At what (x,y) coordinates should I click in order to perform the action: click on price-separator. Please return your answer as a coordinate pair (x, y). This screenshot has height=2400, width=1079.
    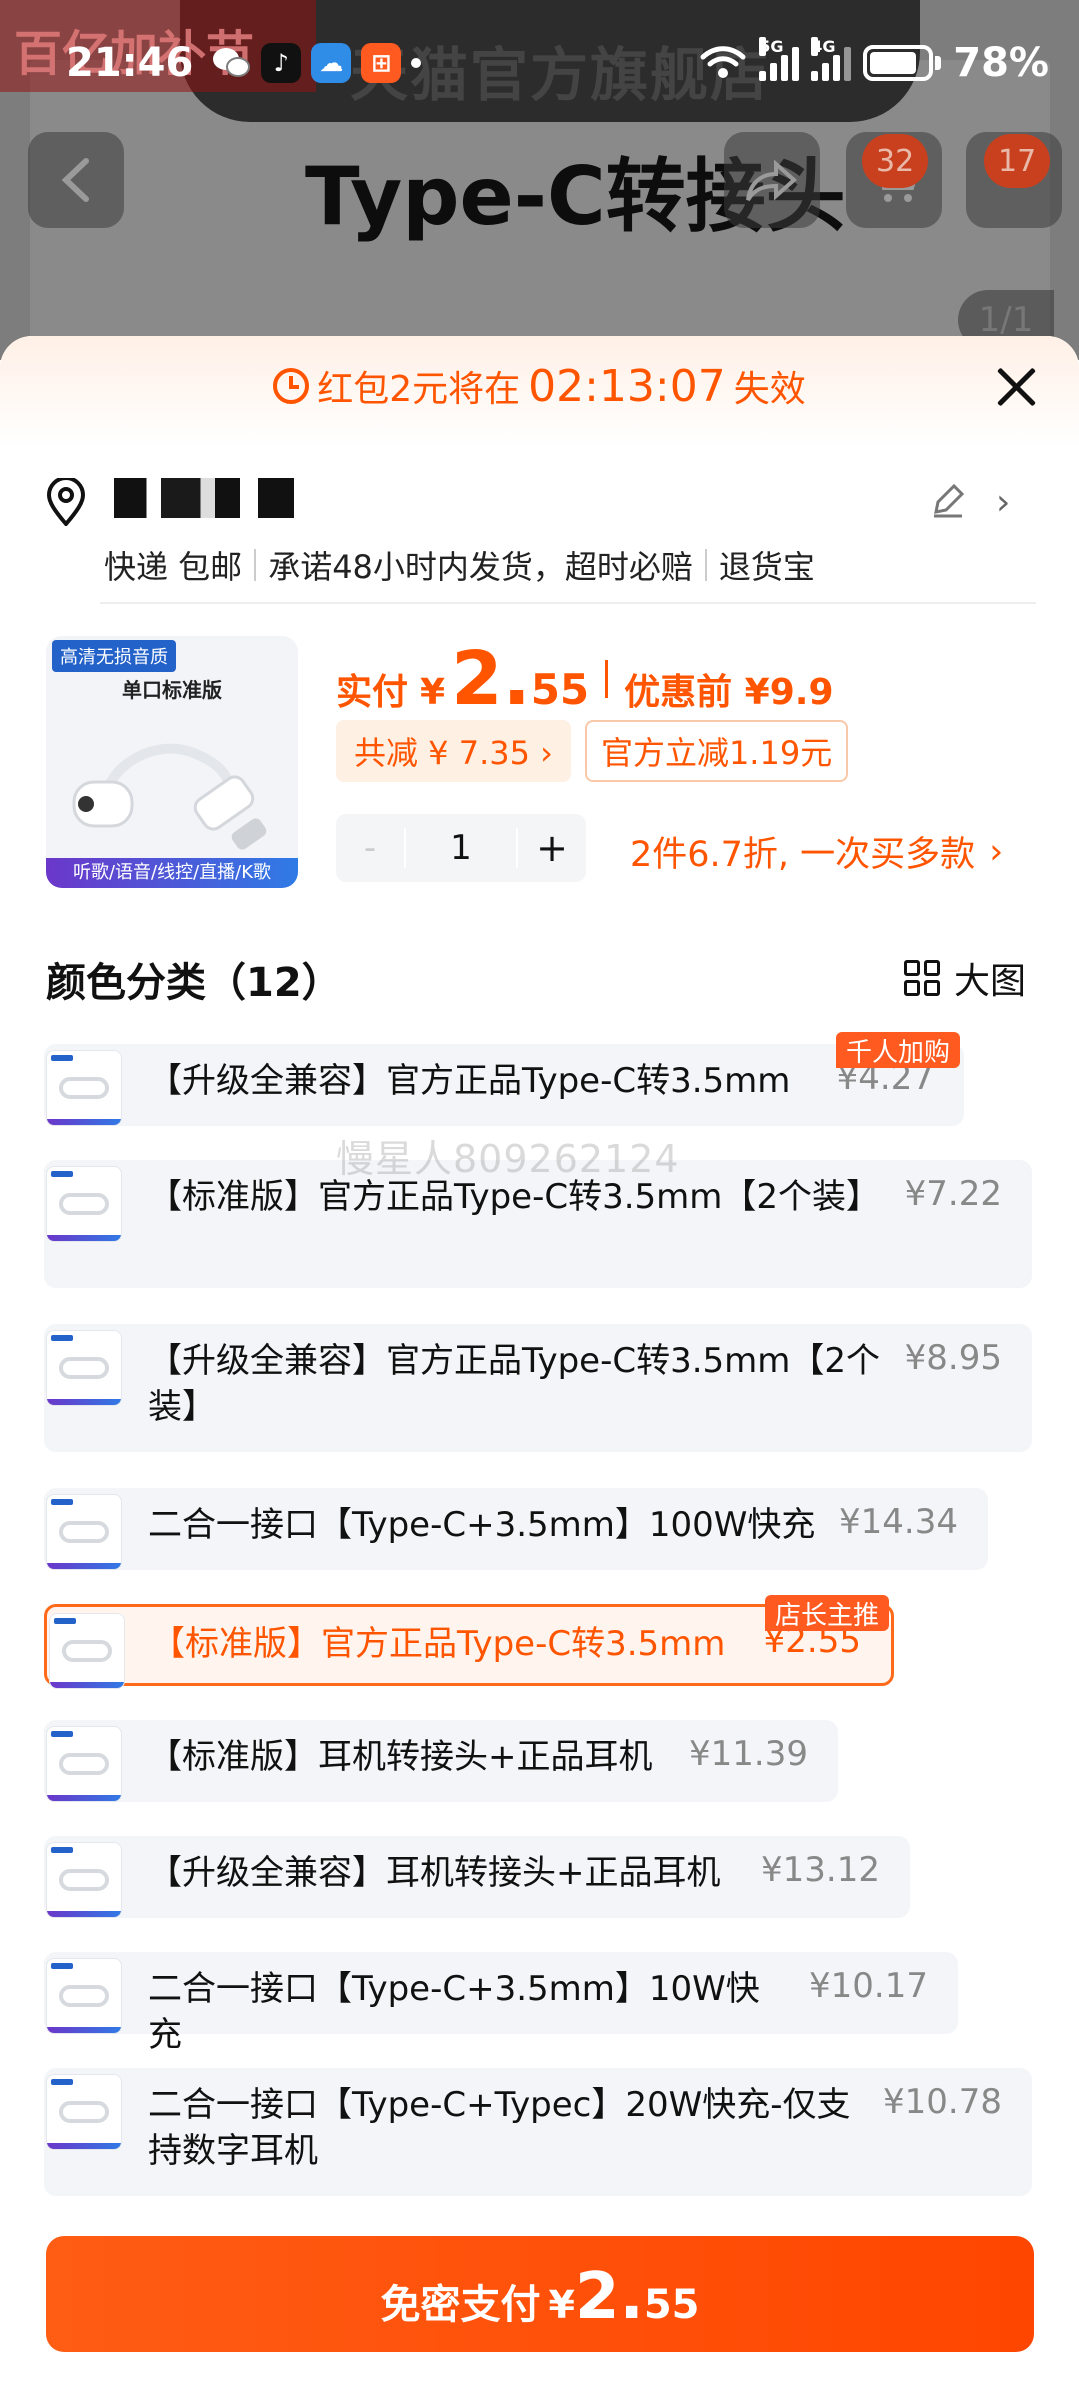
    Looking at the image, I should click on (607, 679).